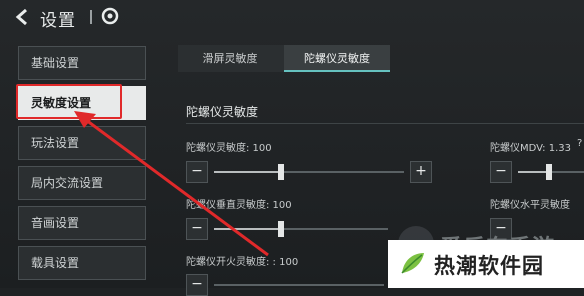 This screenshot has height=296, width=584. What do you see at coordinates (501, 172) in the screenshot?
I see `gyro-mdv-minus-button: −` at bounding box center [501, 172].